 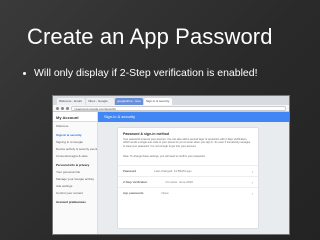 What do you see at coordinates (75, 155) in the screenshot?
I see `sidebar-item: Connected apps & sites` at bounding box center [75, 155].